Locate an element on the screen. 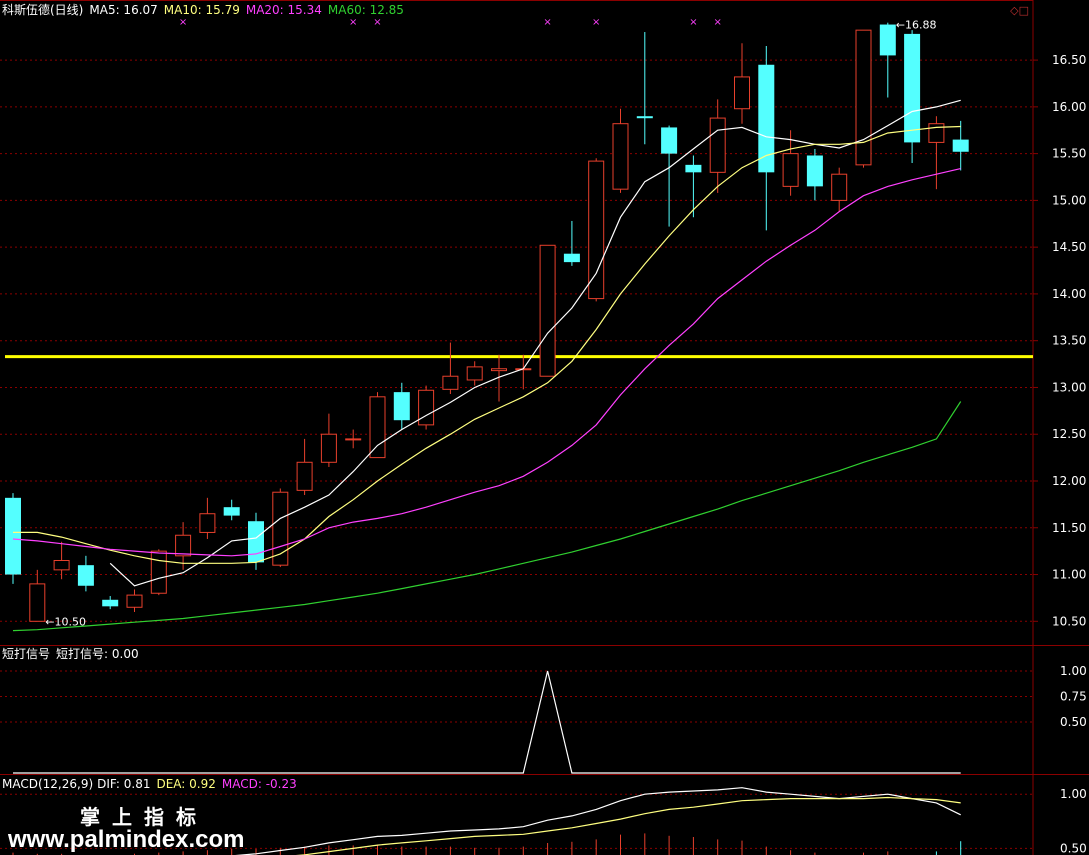  price-tick-label: 11.50 is located at coordinates (1069, 528).